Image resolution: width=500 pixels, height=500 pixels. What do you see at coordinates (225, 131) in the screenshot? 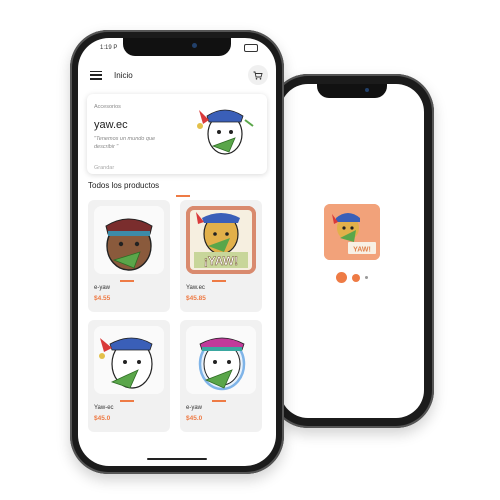
I see `banner-llama-image` at bounding box center [225, 131].